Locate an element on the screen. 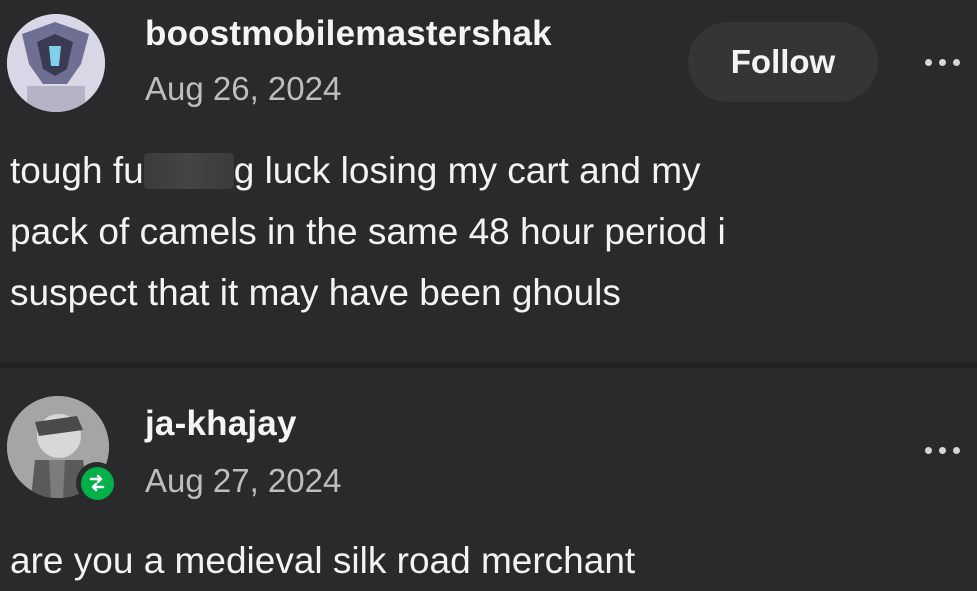 The height and width of the screenshot is (591, 977). avatar-image-icon is located at coordinates (56, 63).